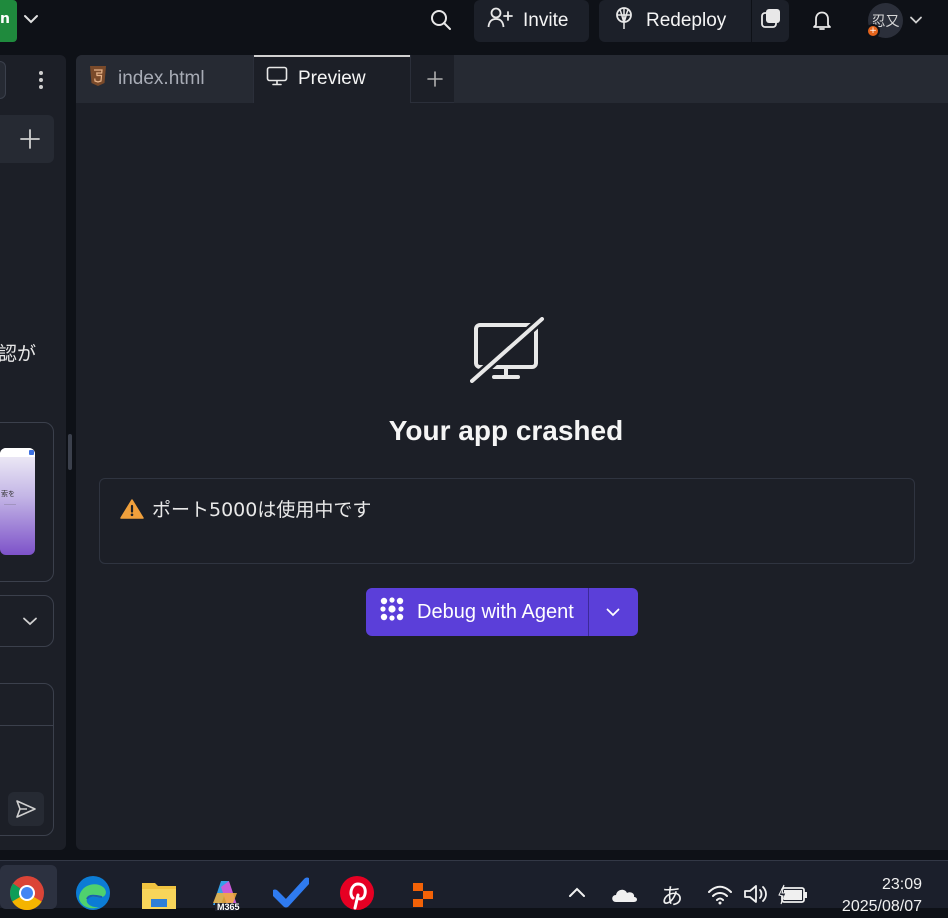 The width and height of the screenshot is (948, 918). Describe the element at coordinates (474, 887) in the screenshot. I see `taskbar: M365 あ 23:09 2025/08/07` at that location.